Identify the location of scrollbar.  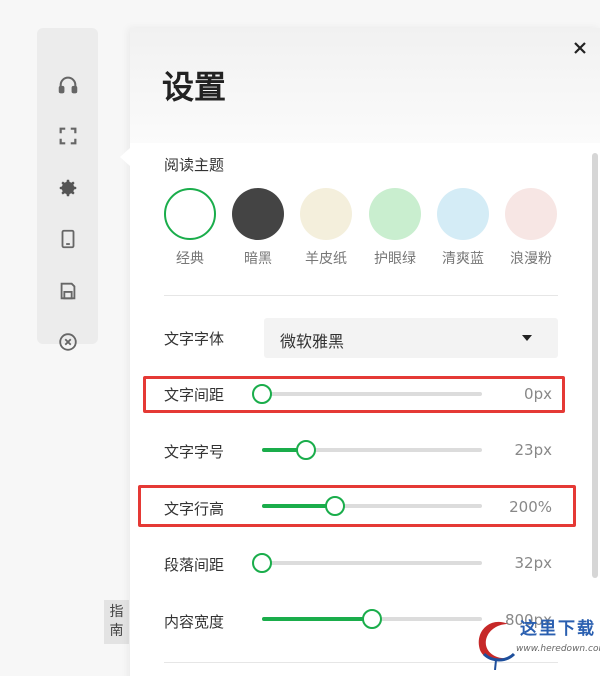
(595, 365).